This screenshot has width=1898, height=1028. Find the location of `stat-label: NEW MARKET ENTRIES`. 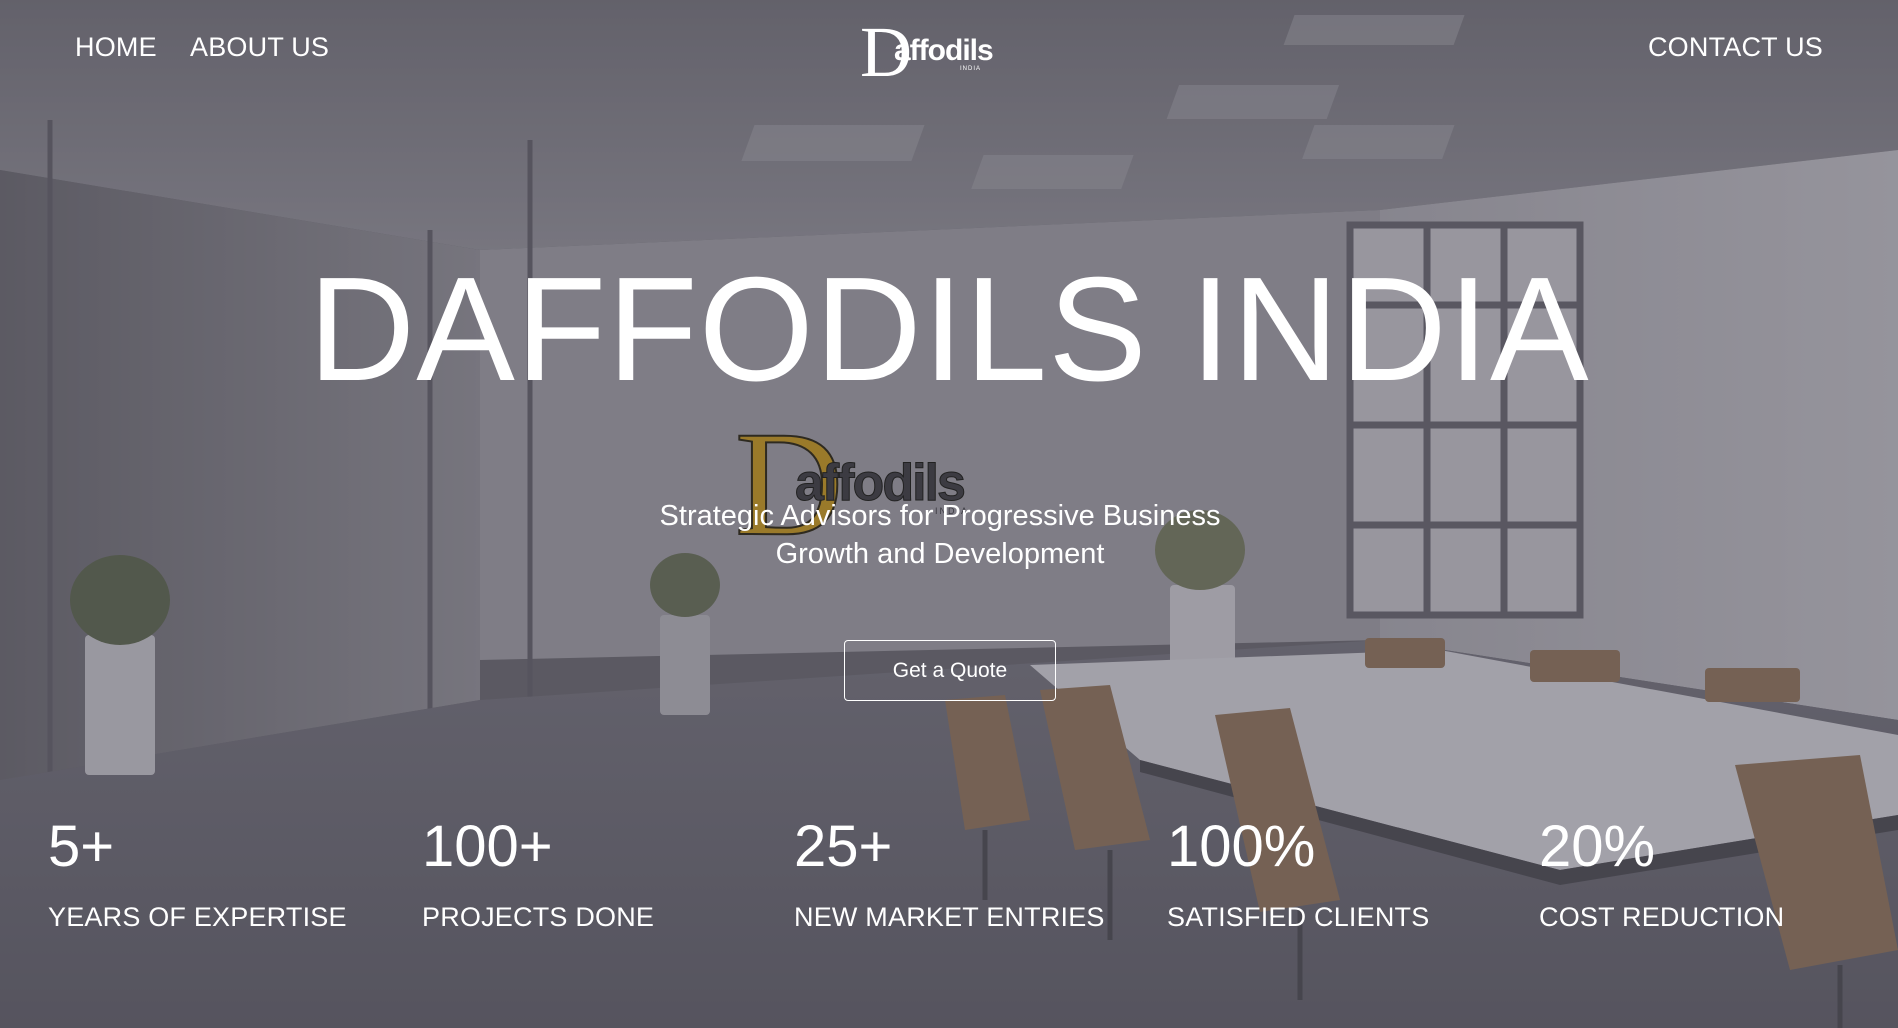

stat-label: NEW MARKET ENTRIES is located at coordinates (949, 917).